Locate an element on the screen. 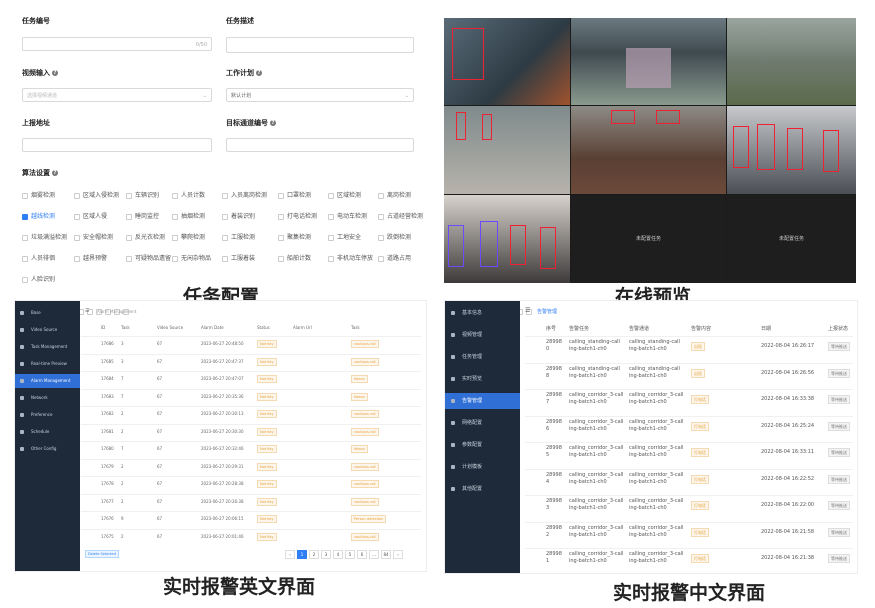 The height and width of the screenshot is (608, 875). algo-checkbox: 烟雾检测 is located at coordinates (38, 194).